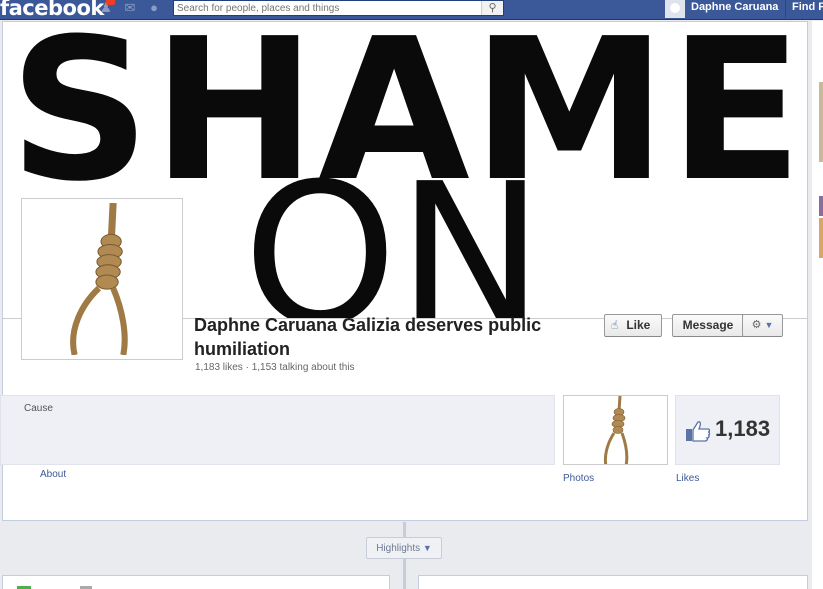 The image size is (823, 589). What do you see at coordinates (756, 325) in the screenshot?
I see `gear-icon: ⚙` at bounding box center [756, 325].